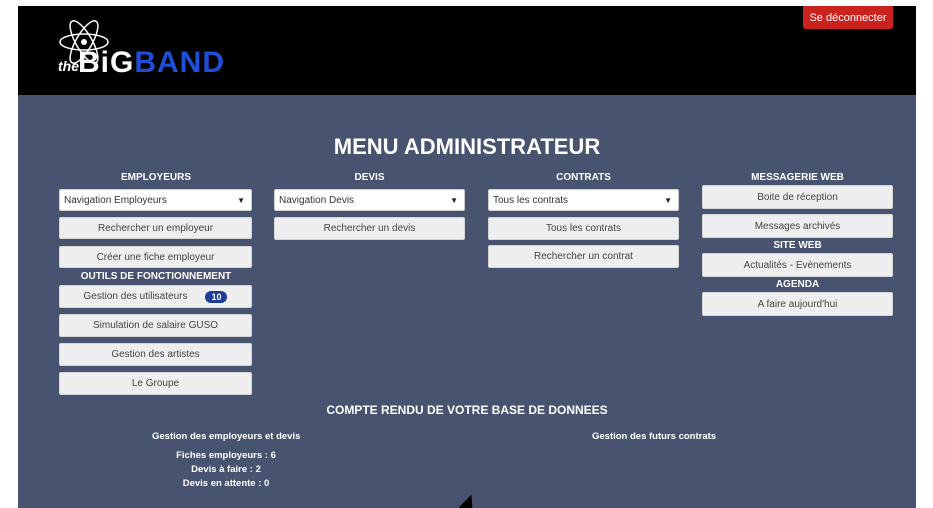 This screenshot has height=508, width=933. I want to click on logout-button: Se déconnecter, so click(848, 17).